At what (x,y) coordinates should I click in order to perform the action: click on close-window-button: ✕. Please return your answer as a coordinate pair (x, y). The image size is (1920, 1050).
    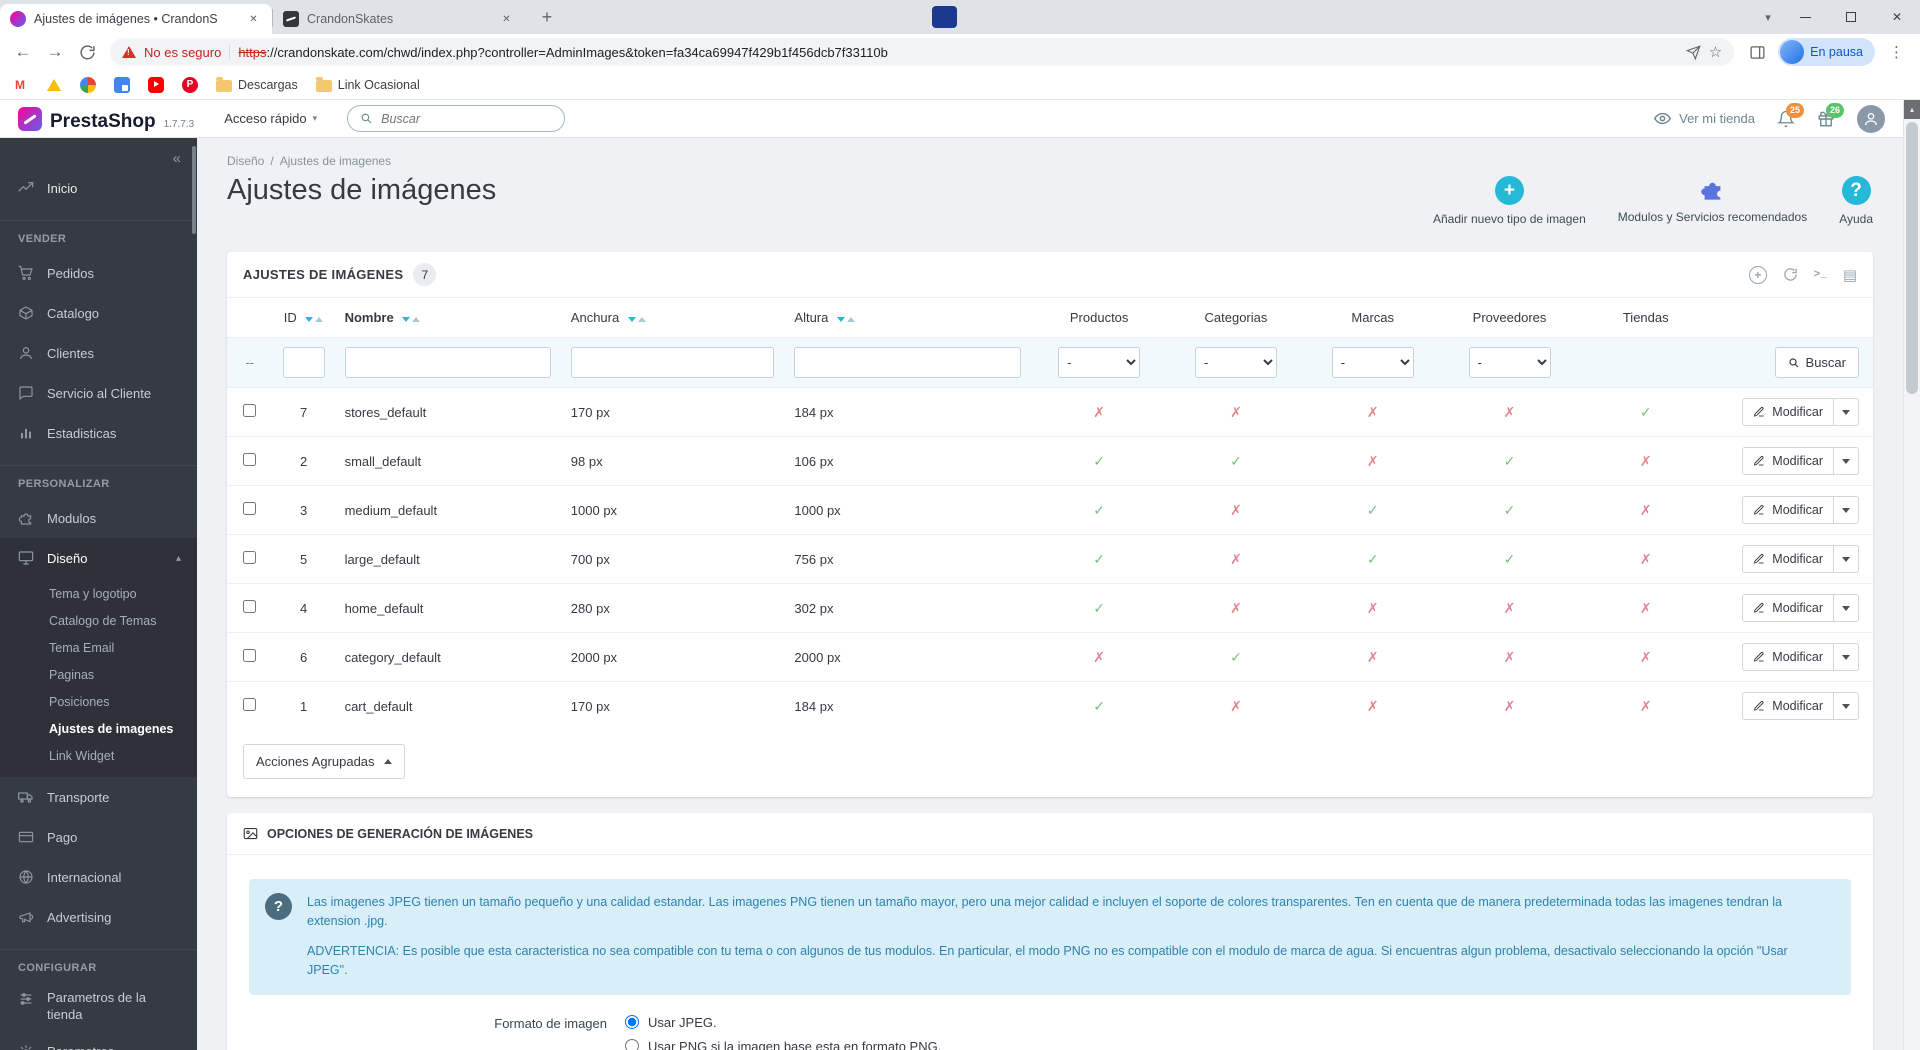
    Looking at the image, I should click on (1897, 17).